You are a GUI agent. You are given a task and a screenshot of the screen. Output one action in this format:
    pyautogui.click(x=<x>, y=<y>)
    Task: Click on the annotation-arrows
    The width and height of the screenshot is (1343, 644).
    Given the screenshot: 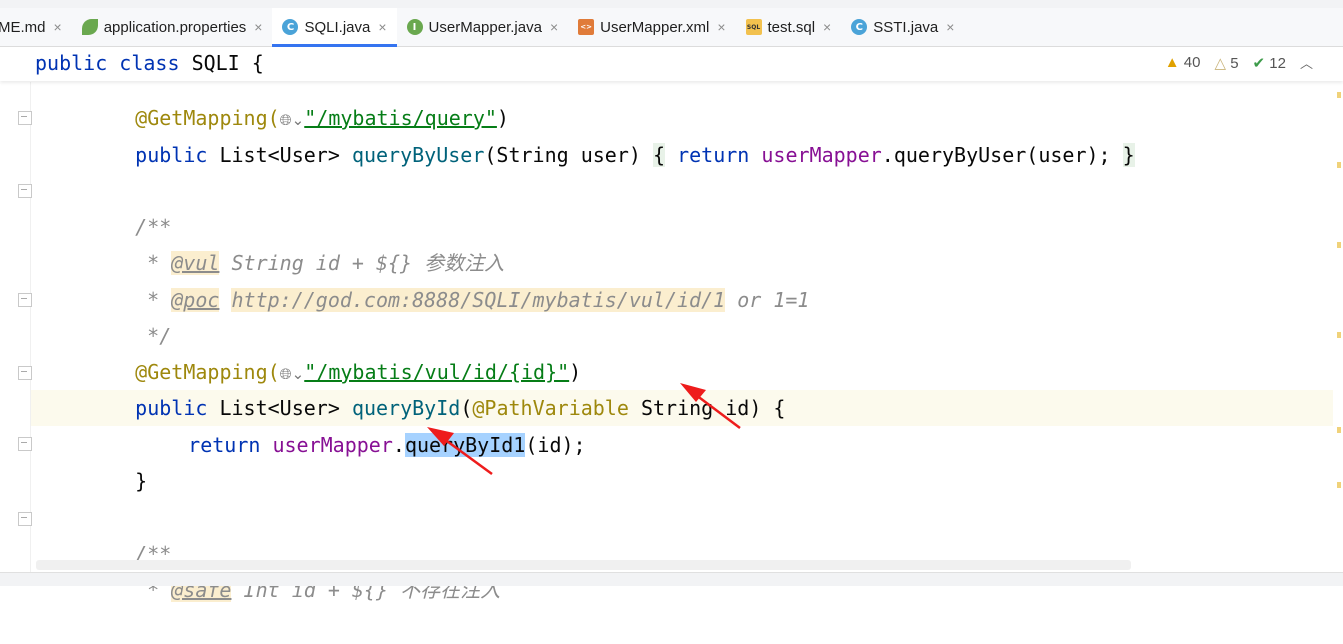 What is the action you would take?
    pyautogui.click(x=584, y=429)
    